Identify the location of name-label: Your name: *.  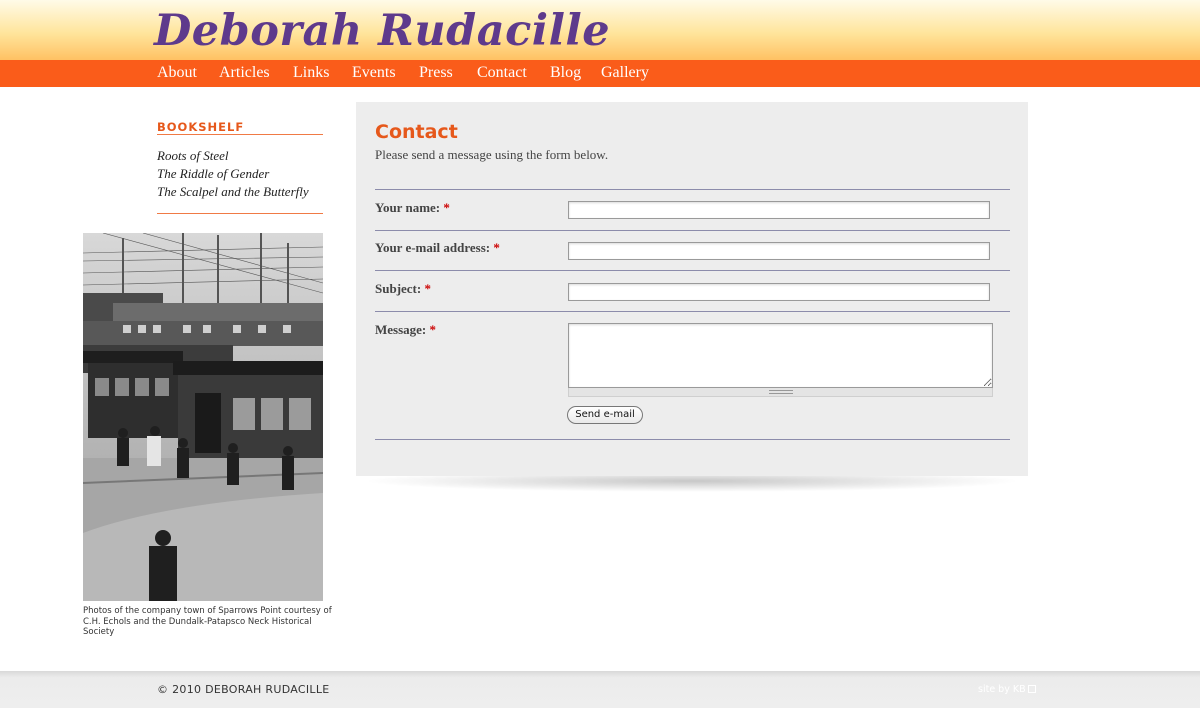
(412, 208).